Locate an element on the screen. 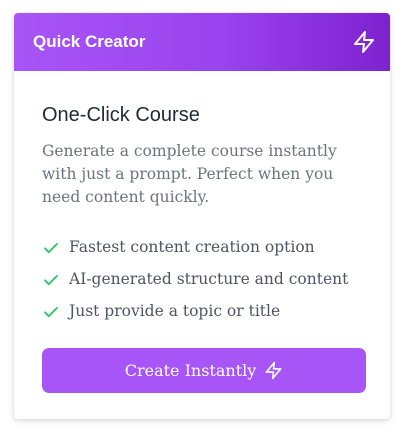 This screenshot has width=404, height=430. feature-text: Fastest content creation option is located at coordinates (192, 247).